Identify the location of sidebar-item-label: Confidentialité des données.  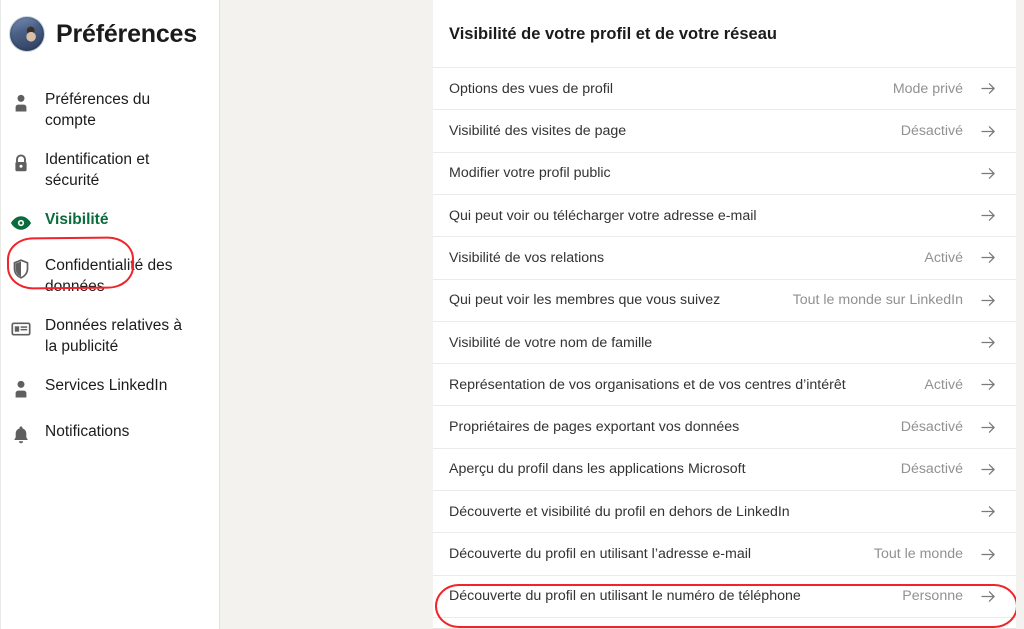
(109, 276).